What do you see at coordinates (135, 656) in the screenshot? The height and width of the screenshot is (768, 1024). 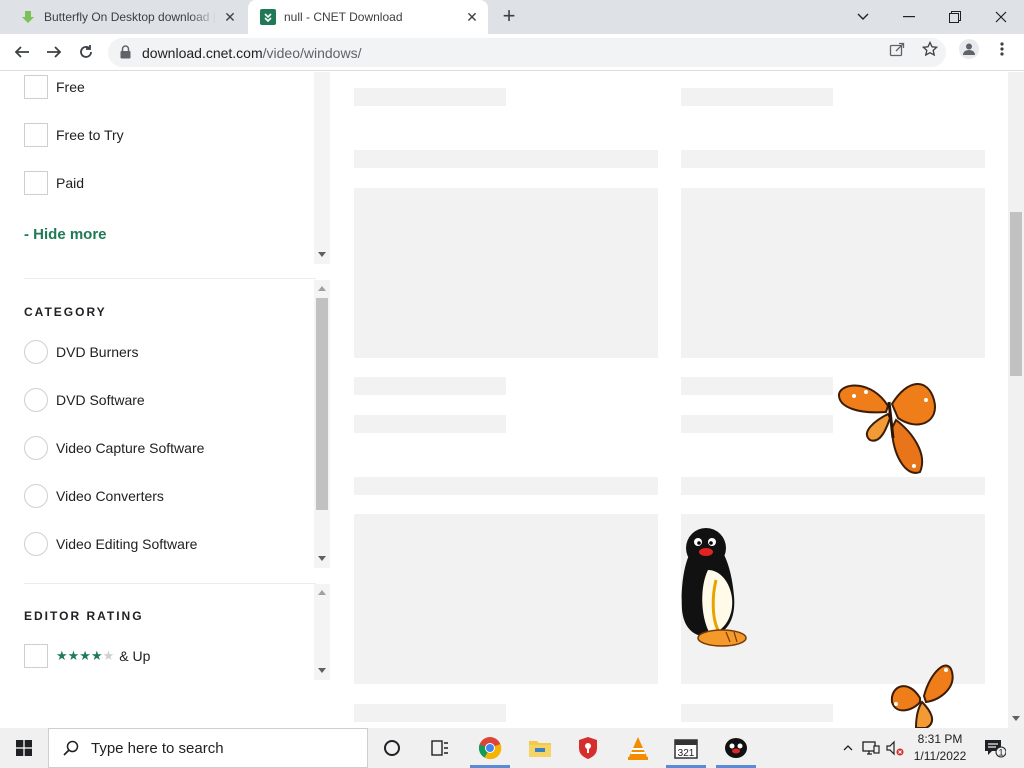 I see `rating-label: & Up` at bounding box center [135, 656].